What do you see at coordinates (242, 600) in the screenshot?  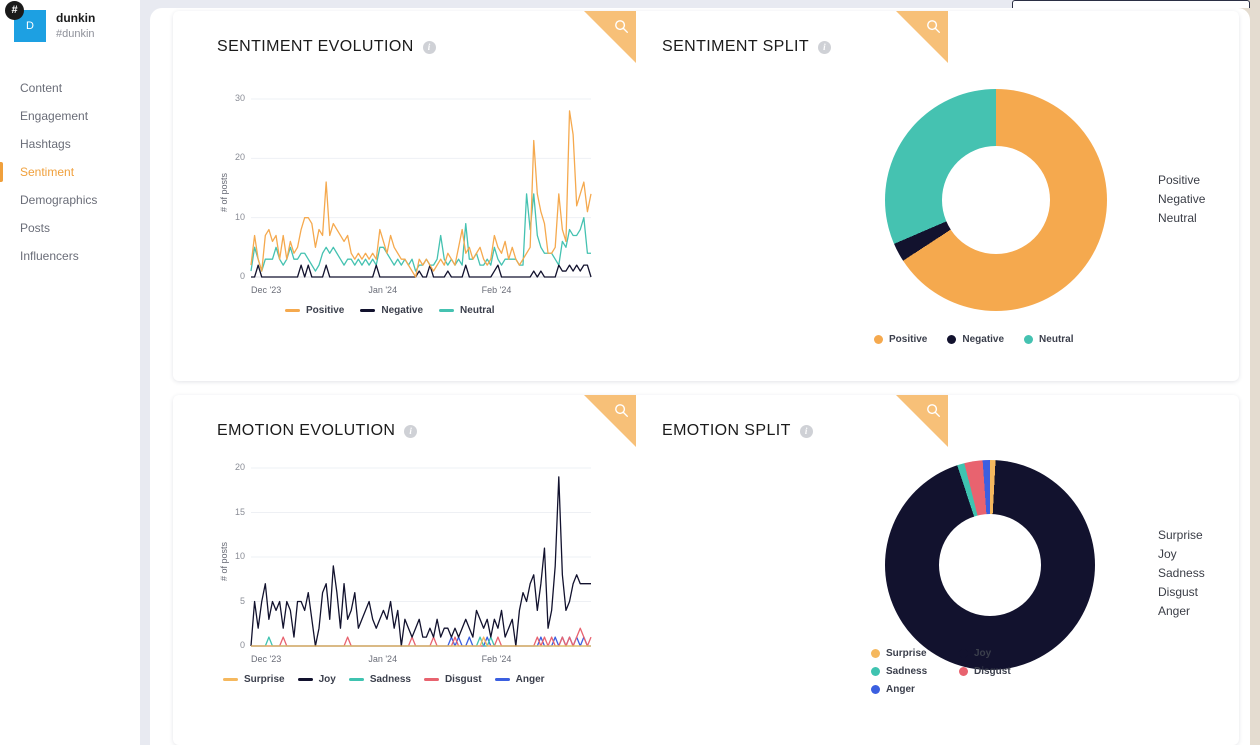 I see `y-axis-tick: 5` at bounding box center [242, 600].